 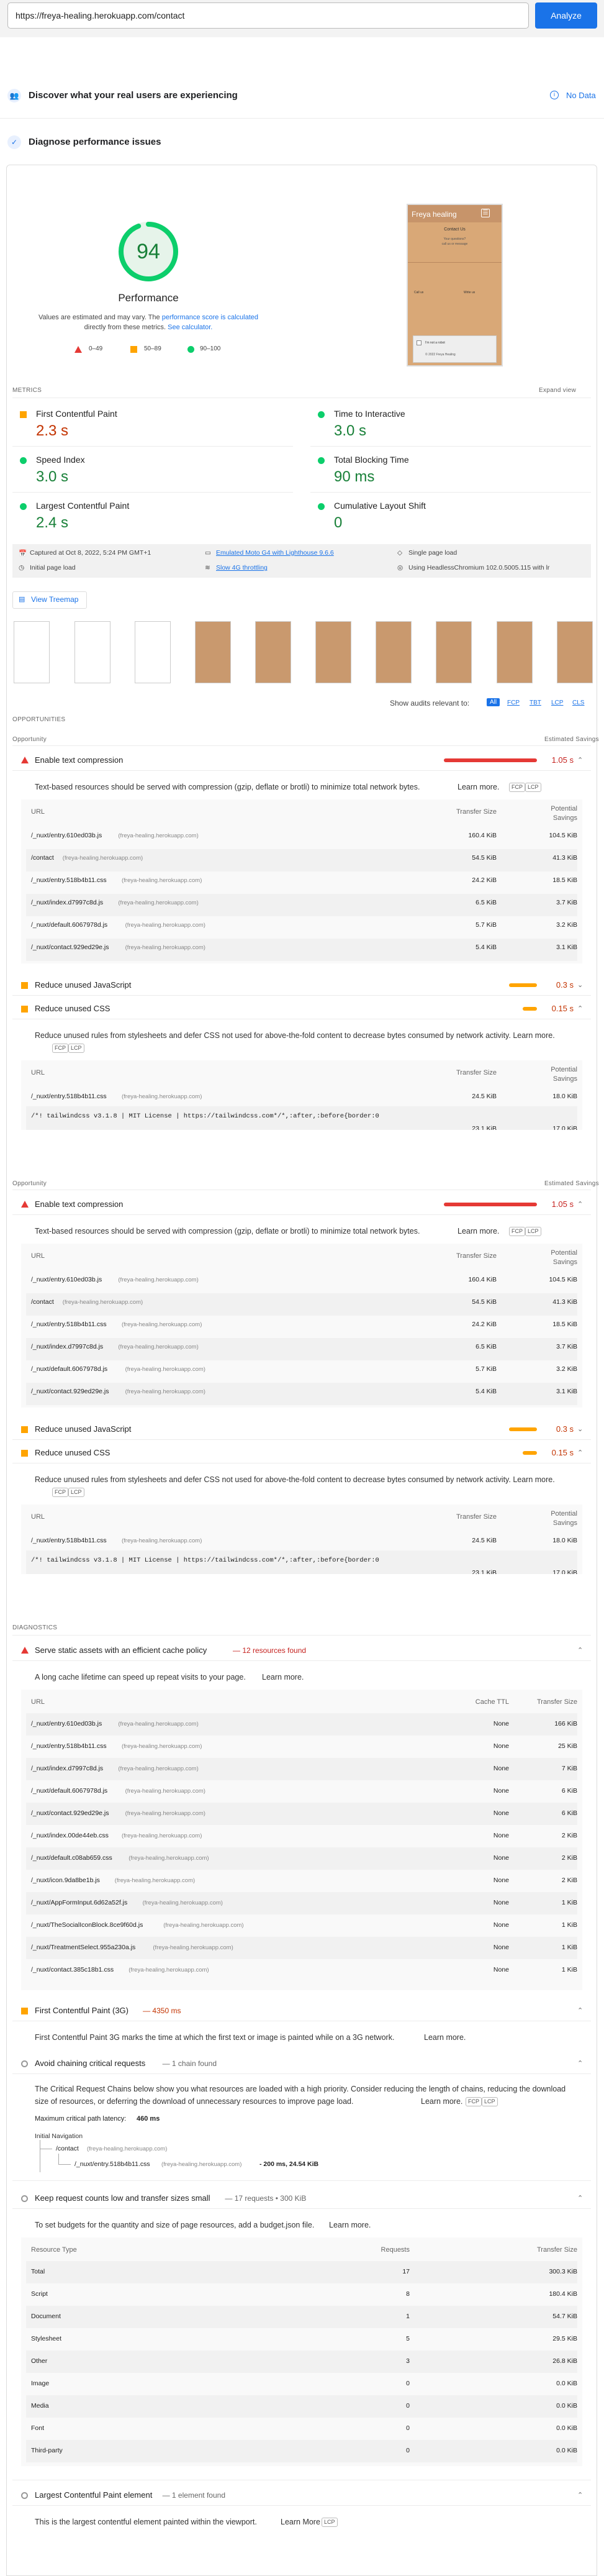 What do you see at coordinates (564, 1324) in the screenshot?
I see `row-value: 18.5 KiB` at bounding box center [564, 1324].